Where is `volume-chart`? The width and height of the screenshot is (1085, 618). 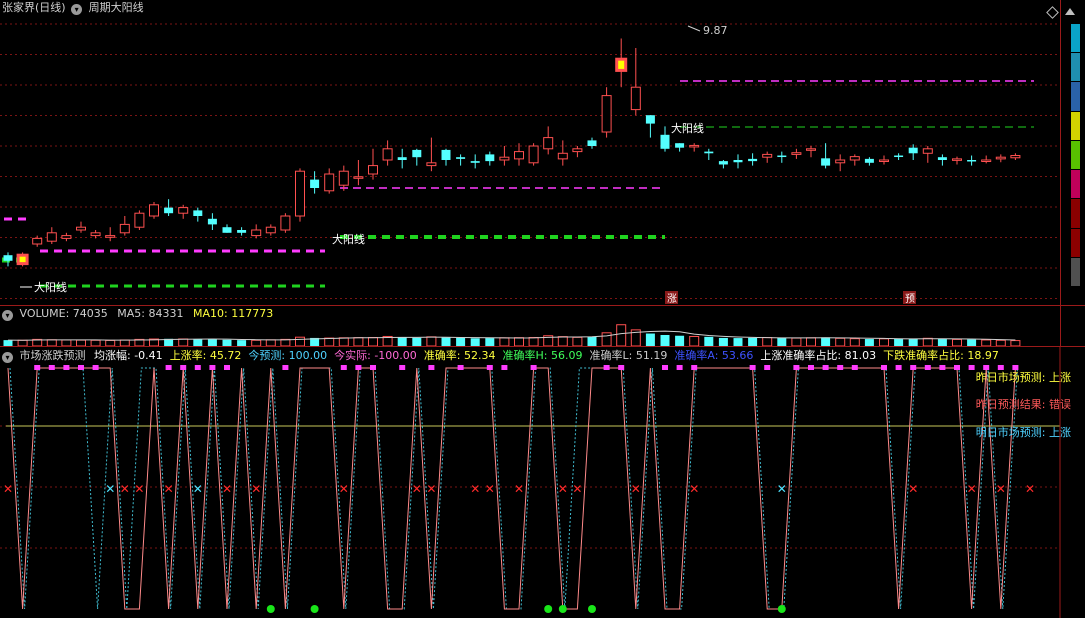 volume-chart is located at coordinates (530, 326).